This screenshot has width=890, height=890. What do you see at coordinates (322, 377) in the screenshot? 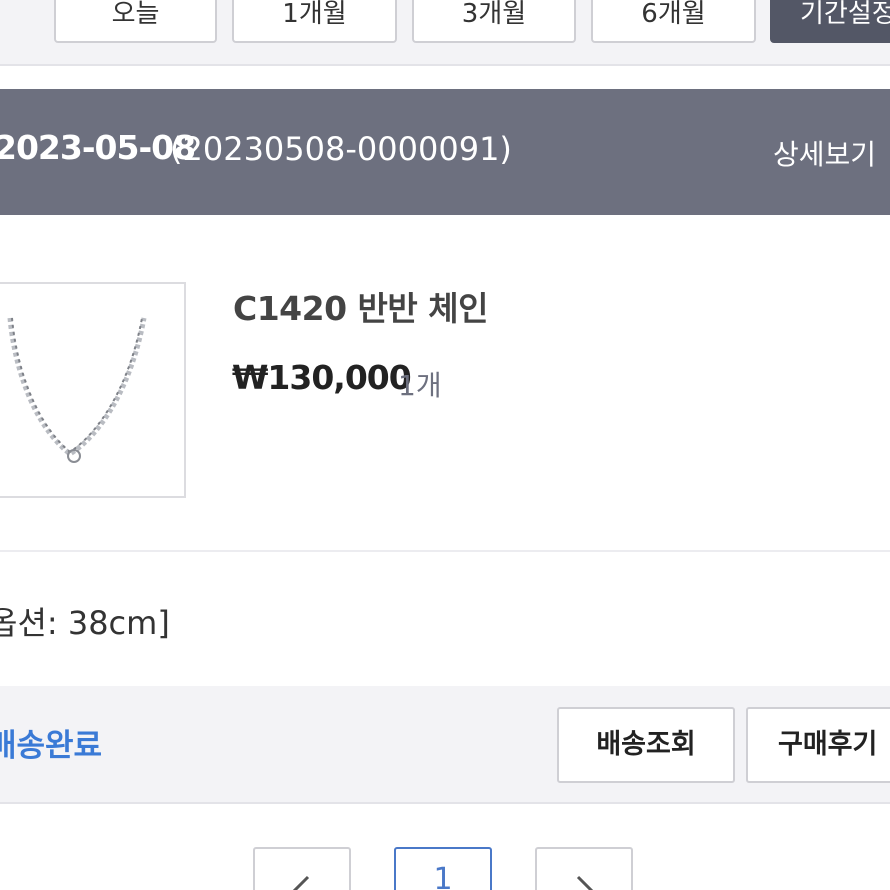
I see `product-price: ₩130,000` at bounding box center [322, 377].